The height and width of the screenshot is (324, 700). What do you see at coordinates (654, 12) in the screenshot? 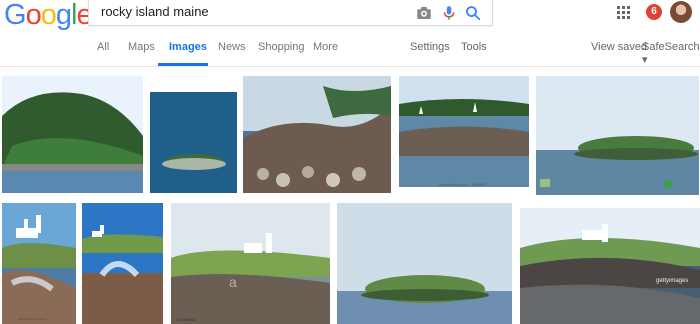
I see `notifications-badge: 6` at bounding box center [654, 12].